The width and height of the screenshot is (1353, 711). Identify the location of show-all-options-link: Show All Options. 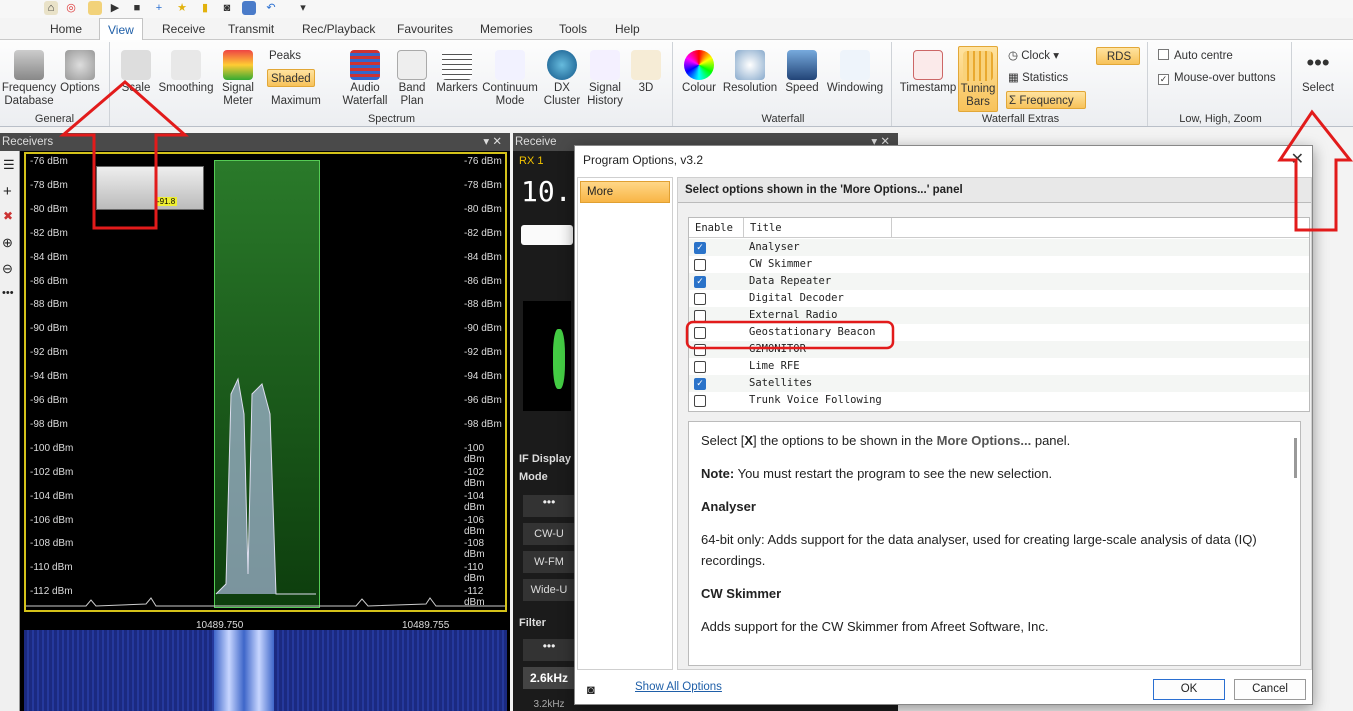
(678, 687).